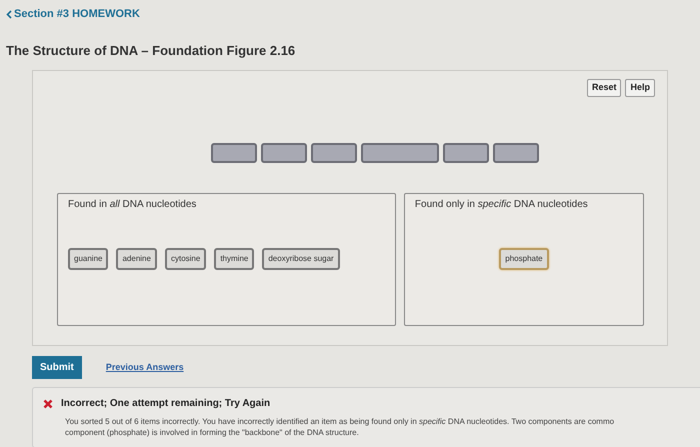 This screenshot has height=447, width=700. What do you see at coordinates (185, 259) in the screenshot?
I see `draggable-tile: cytosine` at bounding box center [185, 259].